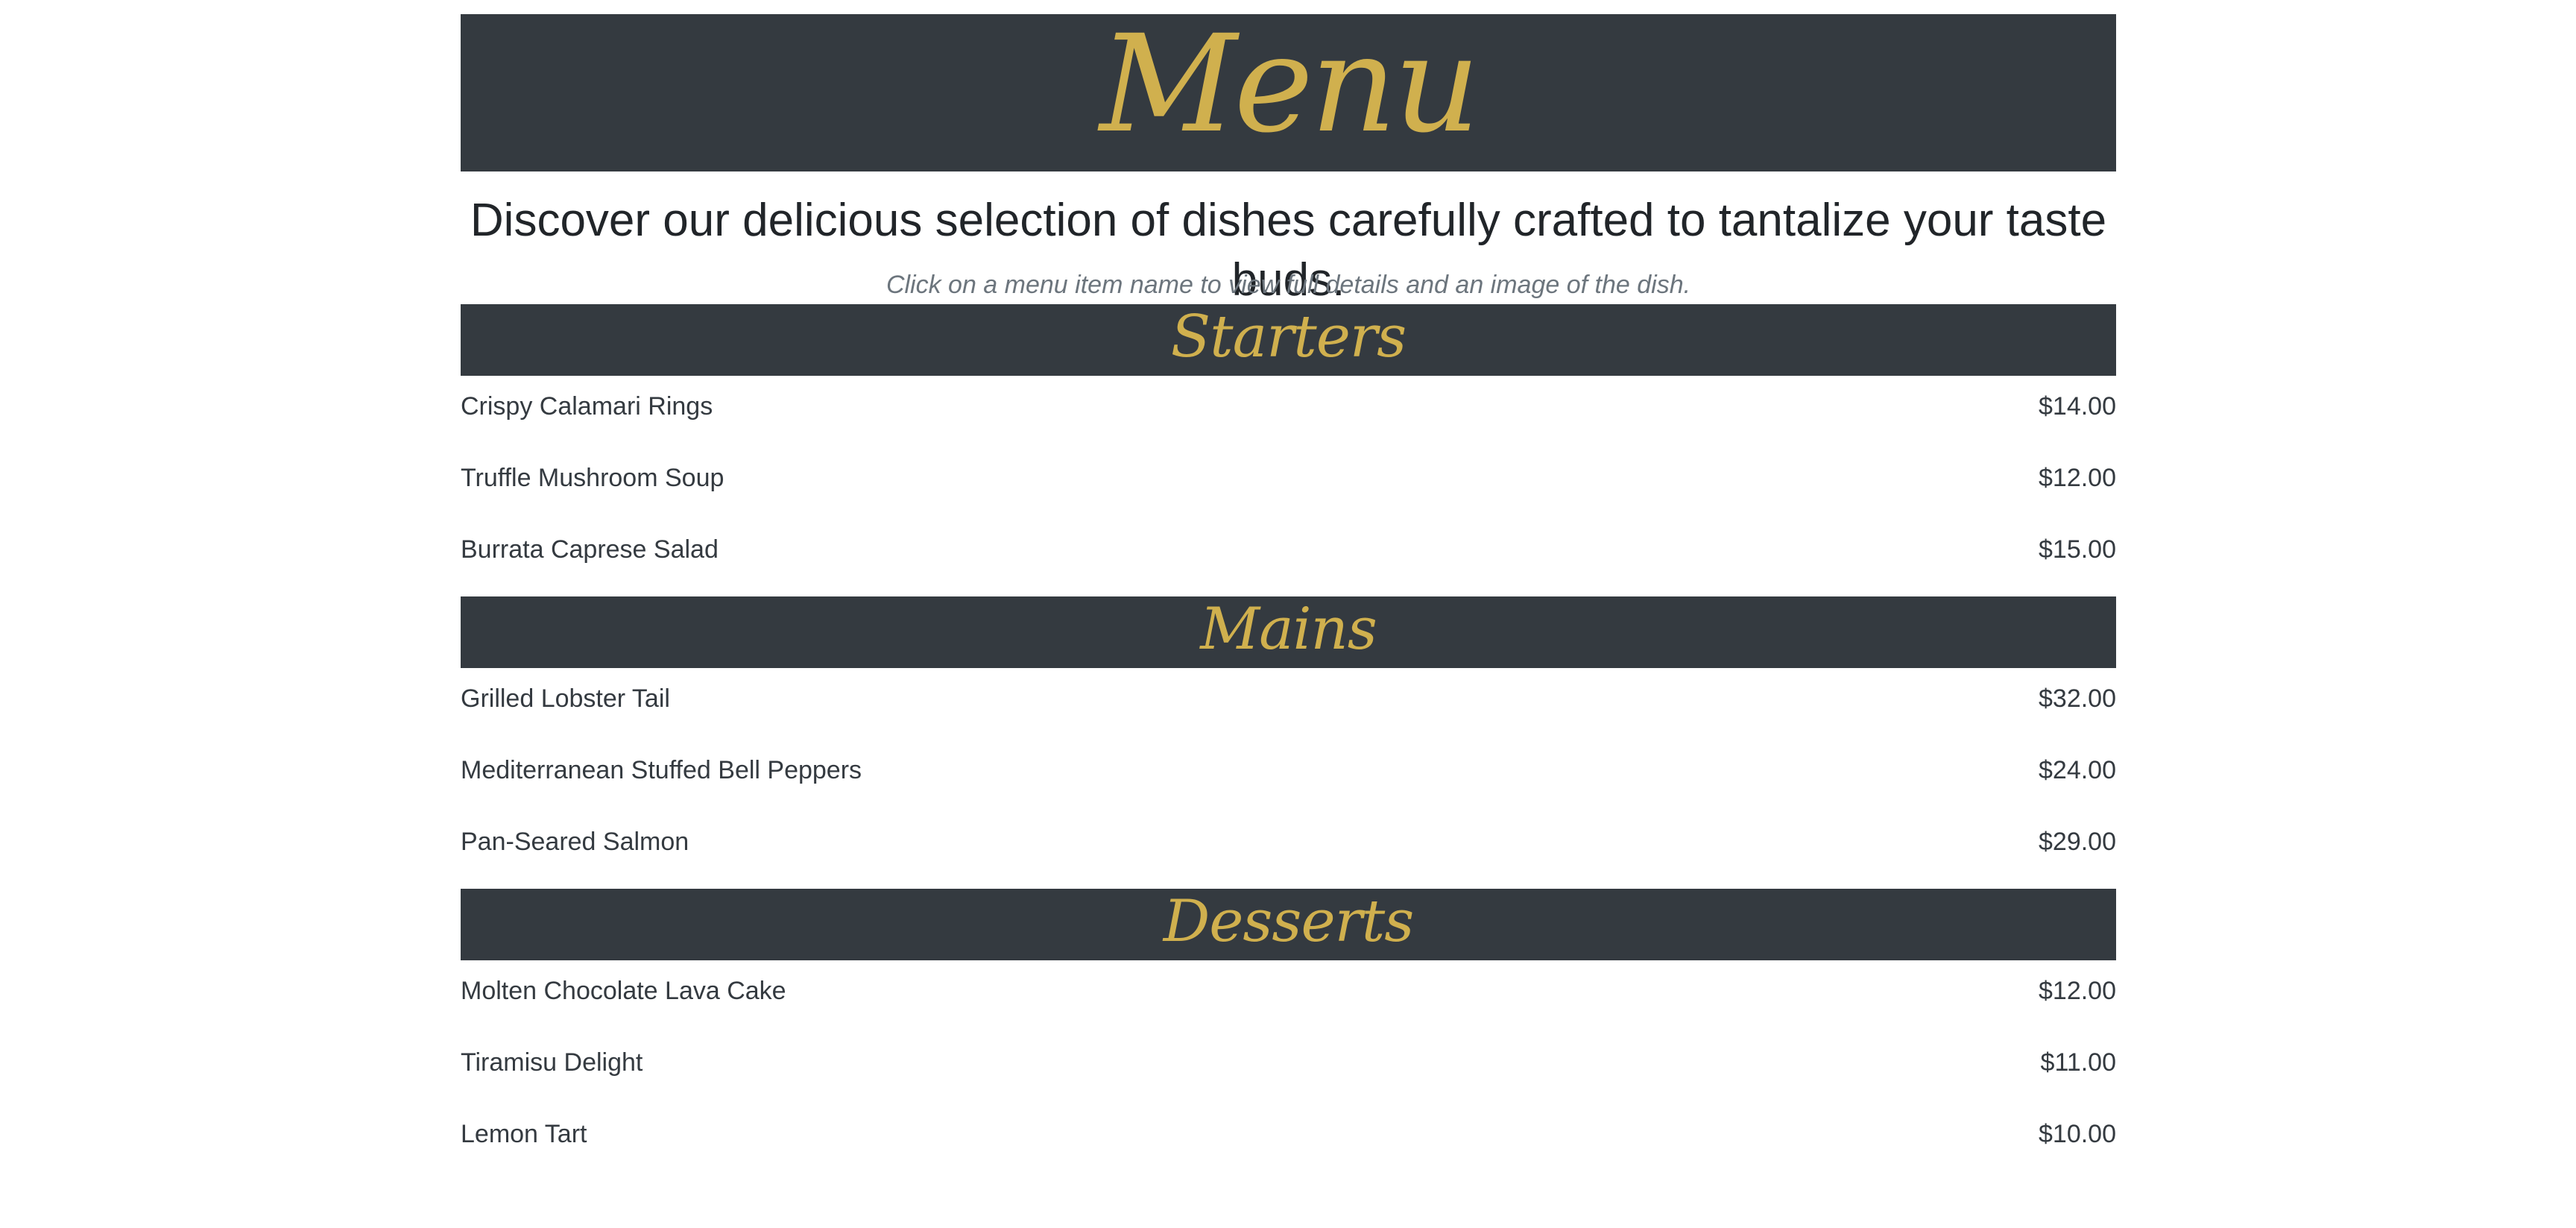  I want to click on menu-item-name-link: Truffle Mushroom Soup, so click(592, 478).